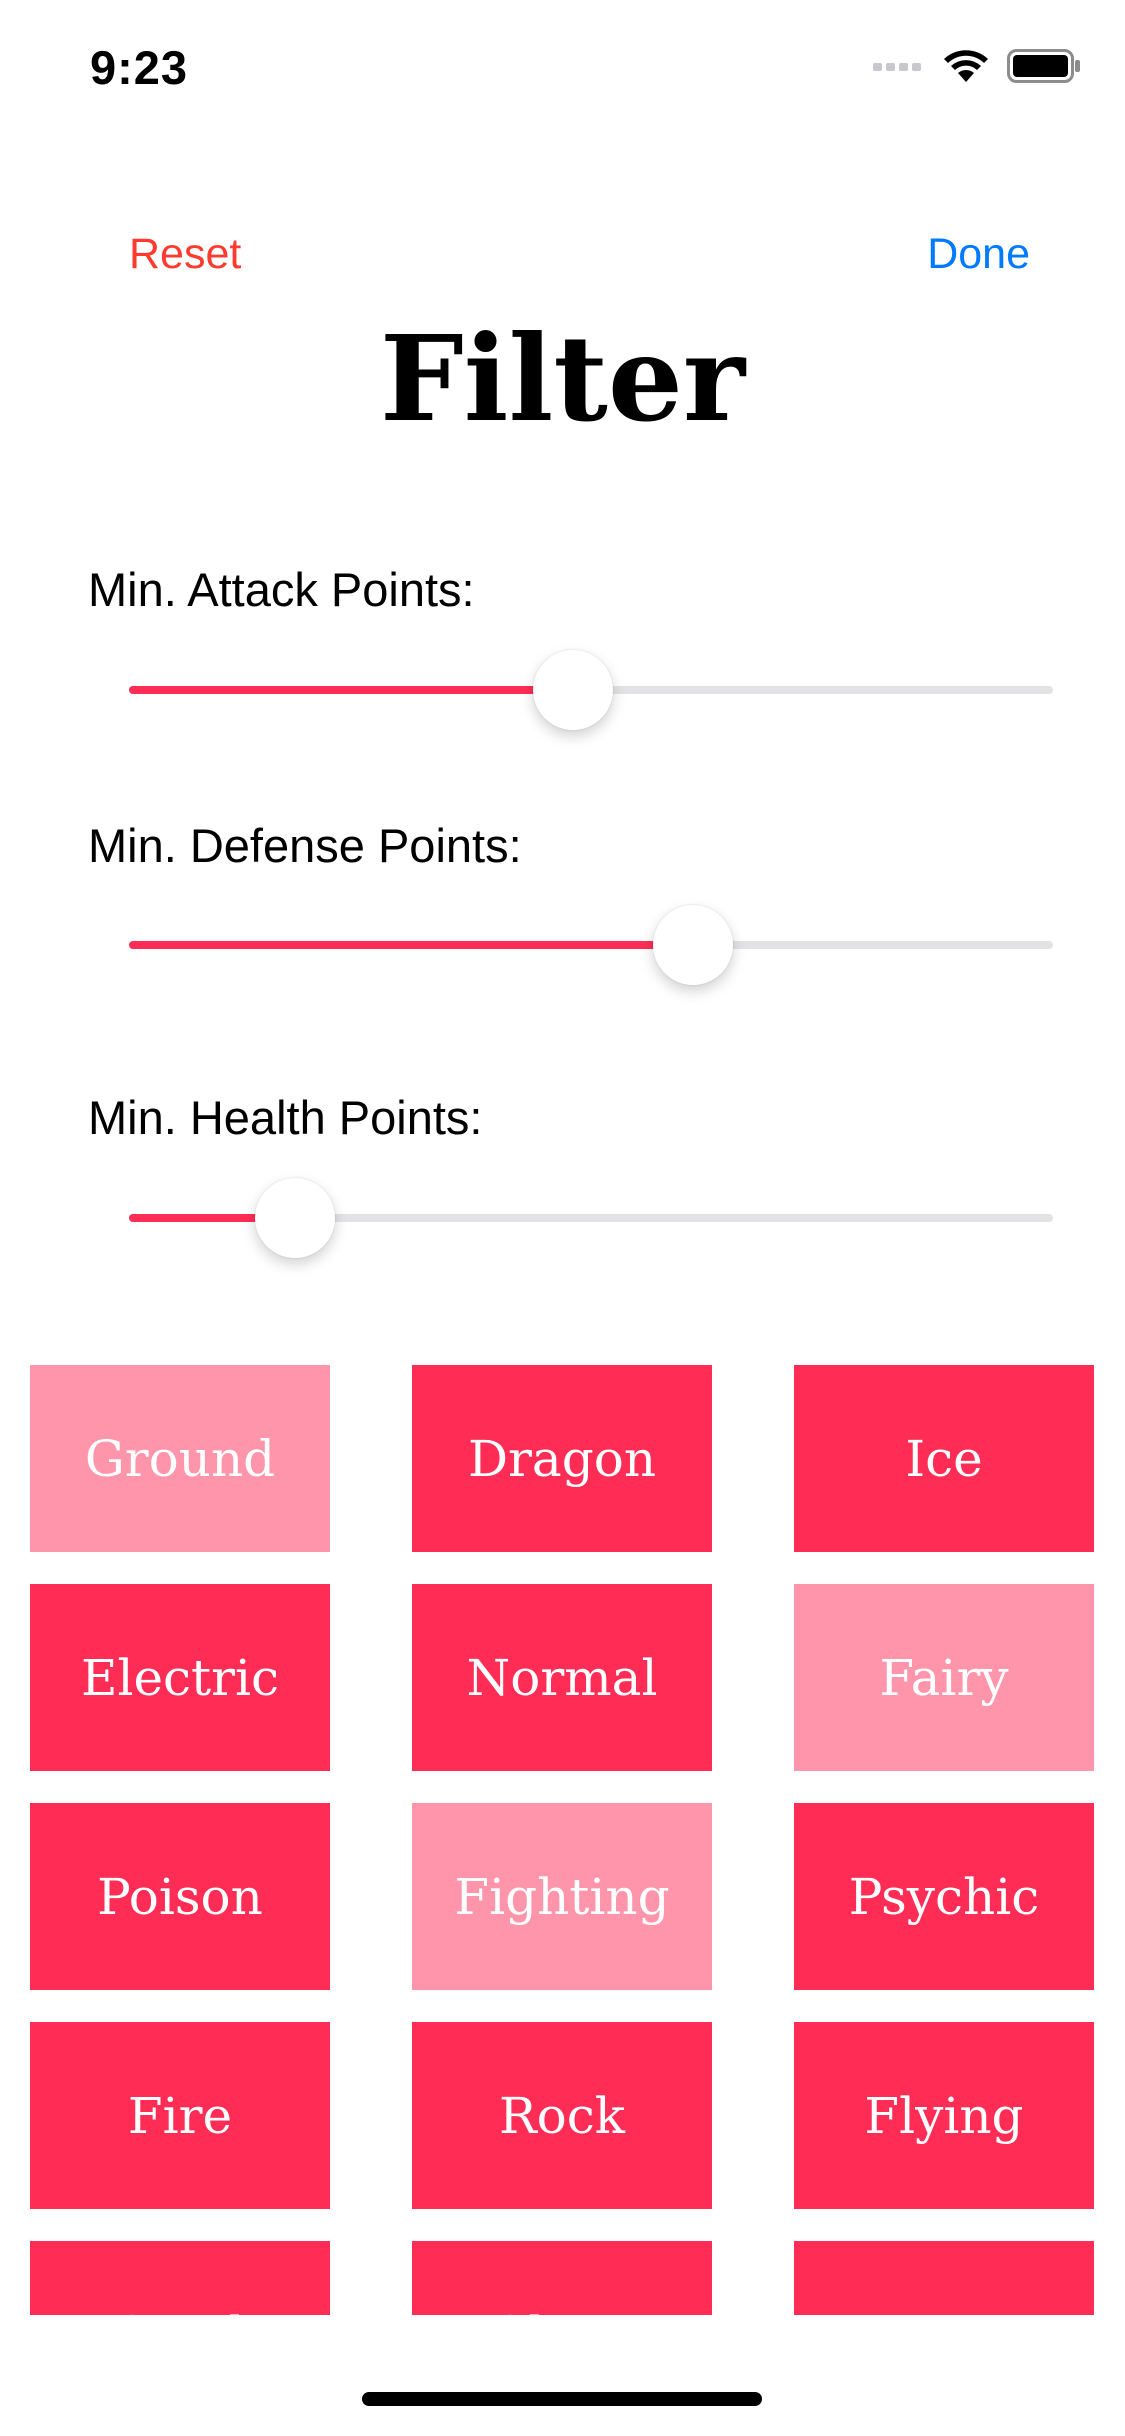 The width and height of the screenshot is (1125, 2436). What do you see at coordinates (899, 68) in the screenshot?
I see `cellular-signal-icon` at bounding box center [899, 68].